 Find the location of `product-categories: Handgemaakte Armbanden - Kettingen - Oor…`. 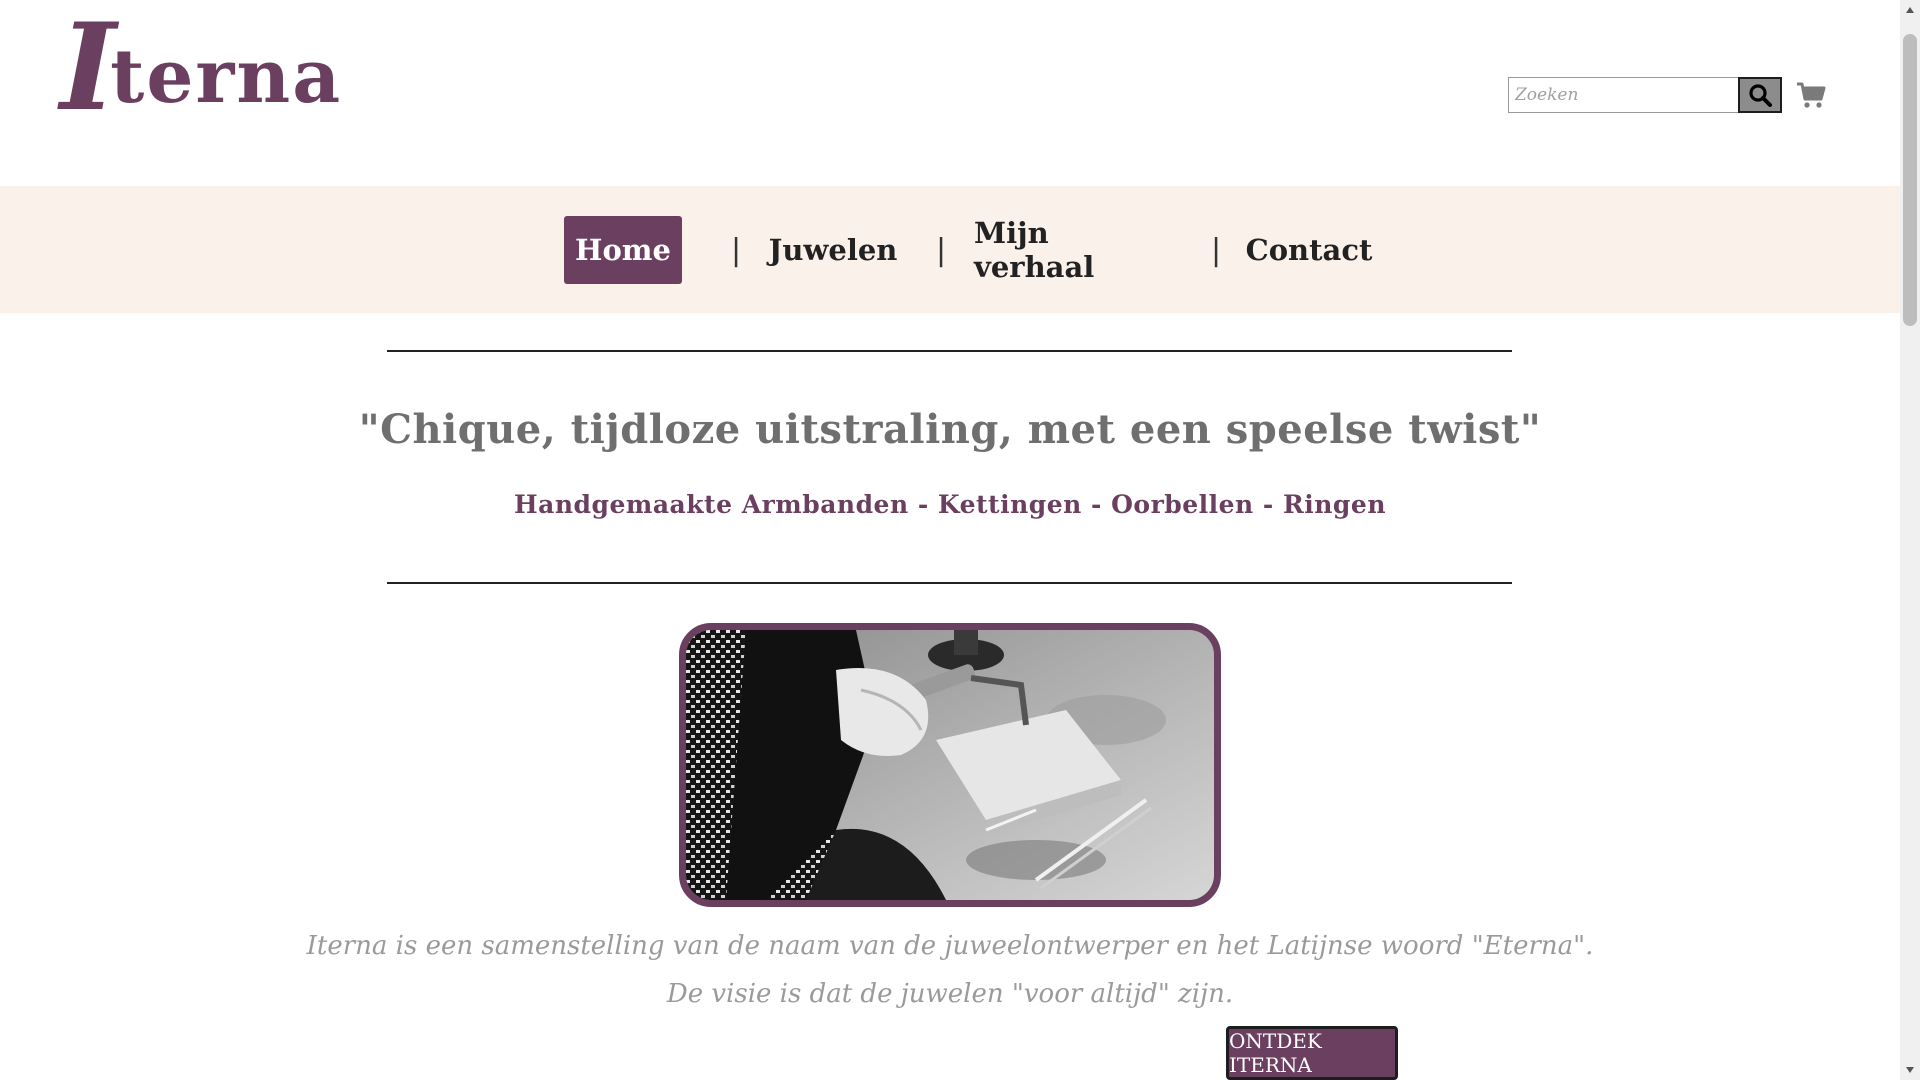

product-categories: Handgemaakte Armbanden - Kettingen - Oor… is located at coordinates (950, 504).